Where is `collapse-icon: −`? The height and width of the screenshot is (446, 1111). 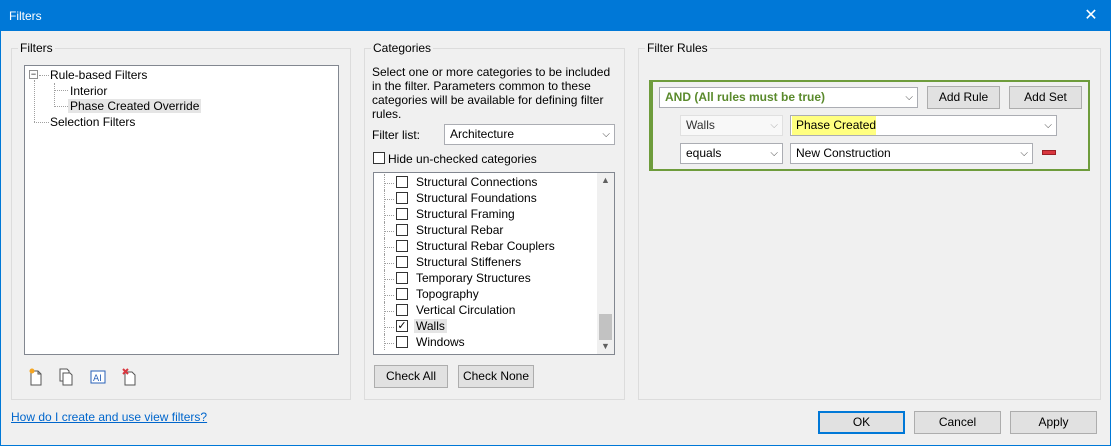
collapse-icon: − is located at coordinates (33, 74).